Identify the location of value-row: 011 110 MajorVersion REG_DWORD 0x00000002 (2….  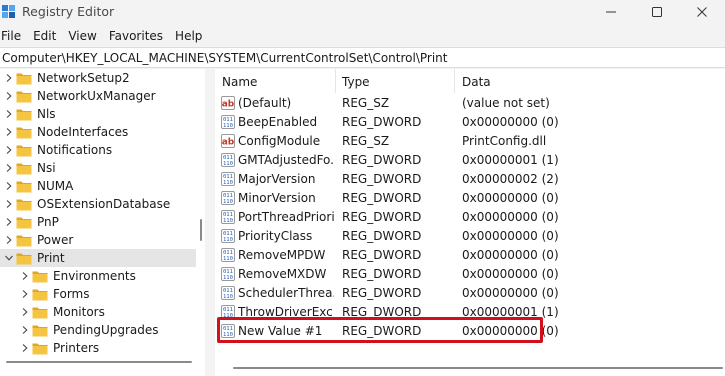
(470, 179).